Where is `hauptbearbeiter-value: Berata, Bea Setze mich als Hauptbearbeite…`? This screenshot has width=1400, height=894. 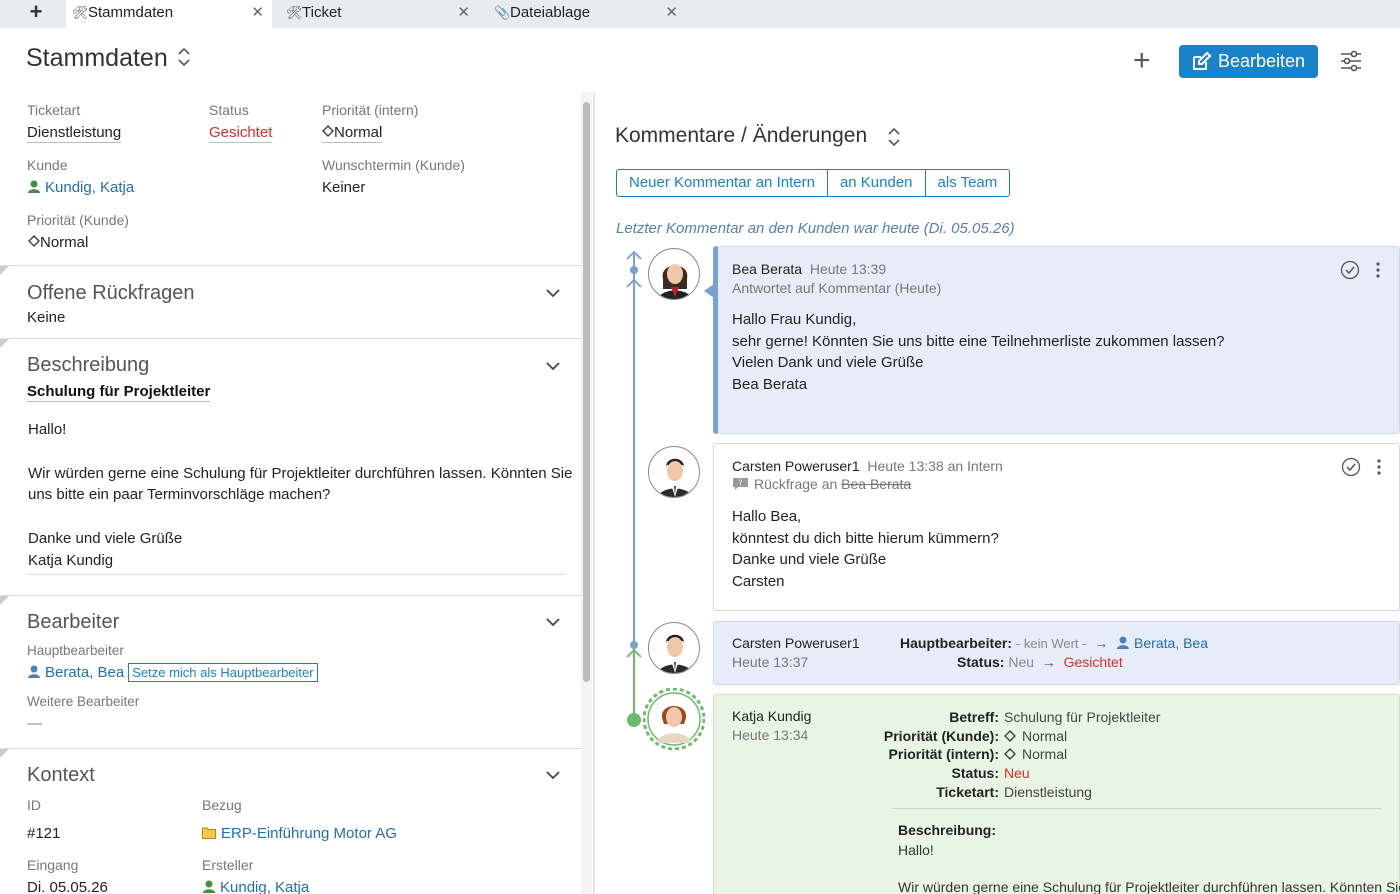 hauptbearbeiter-value: Berata, Bea Setze mich als Hauptbearbeite… is located at coordinates (172, 672).